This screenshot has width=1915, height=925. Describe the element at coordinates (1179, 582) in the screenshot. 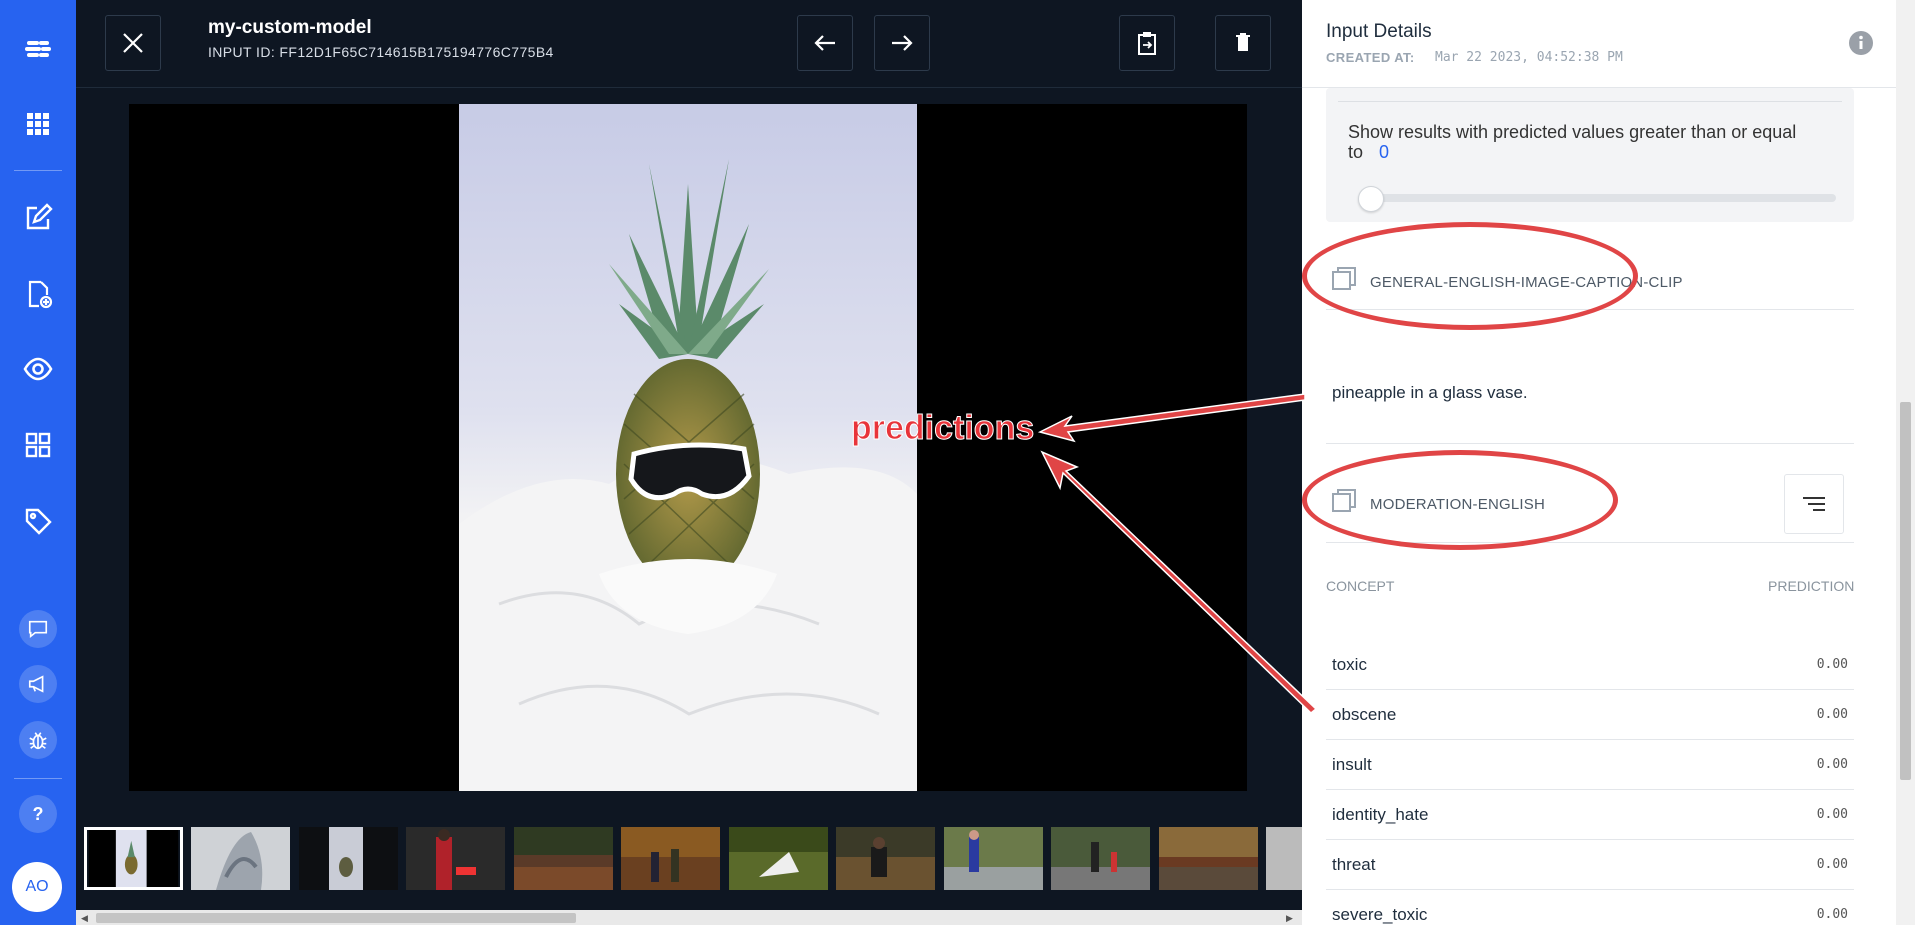

I see `arrow-to-moderation` at that location.